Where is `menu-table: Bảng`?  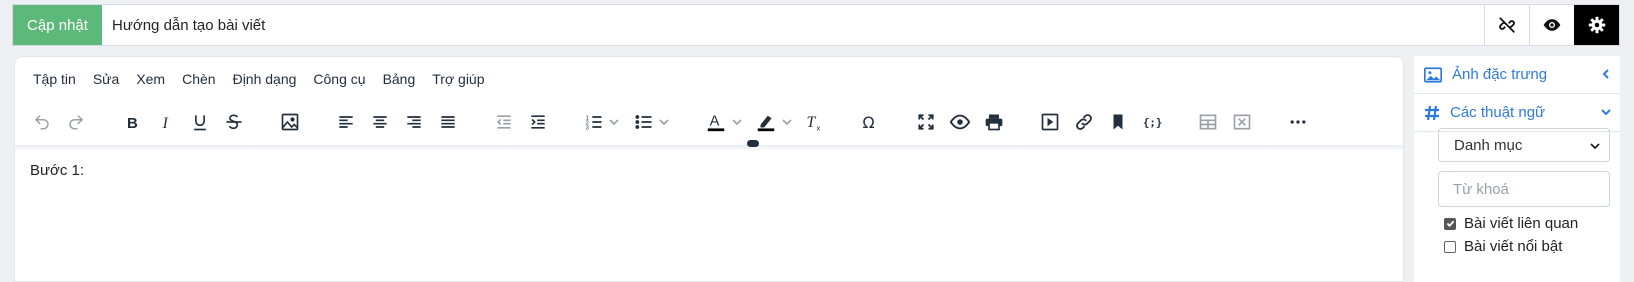 menu-table: Bảng is located at coordinates (399, 79).